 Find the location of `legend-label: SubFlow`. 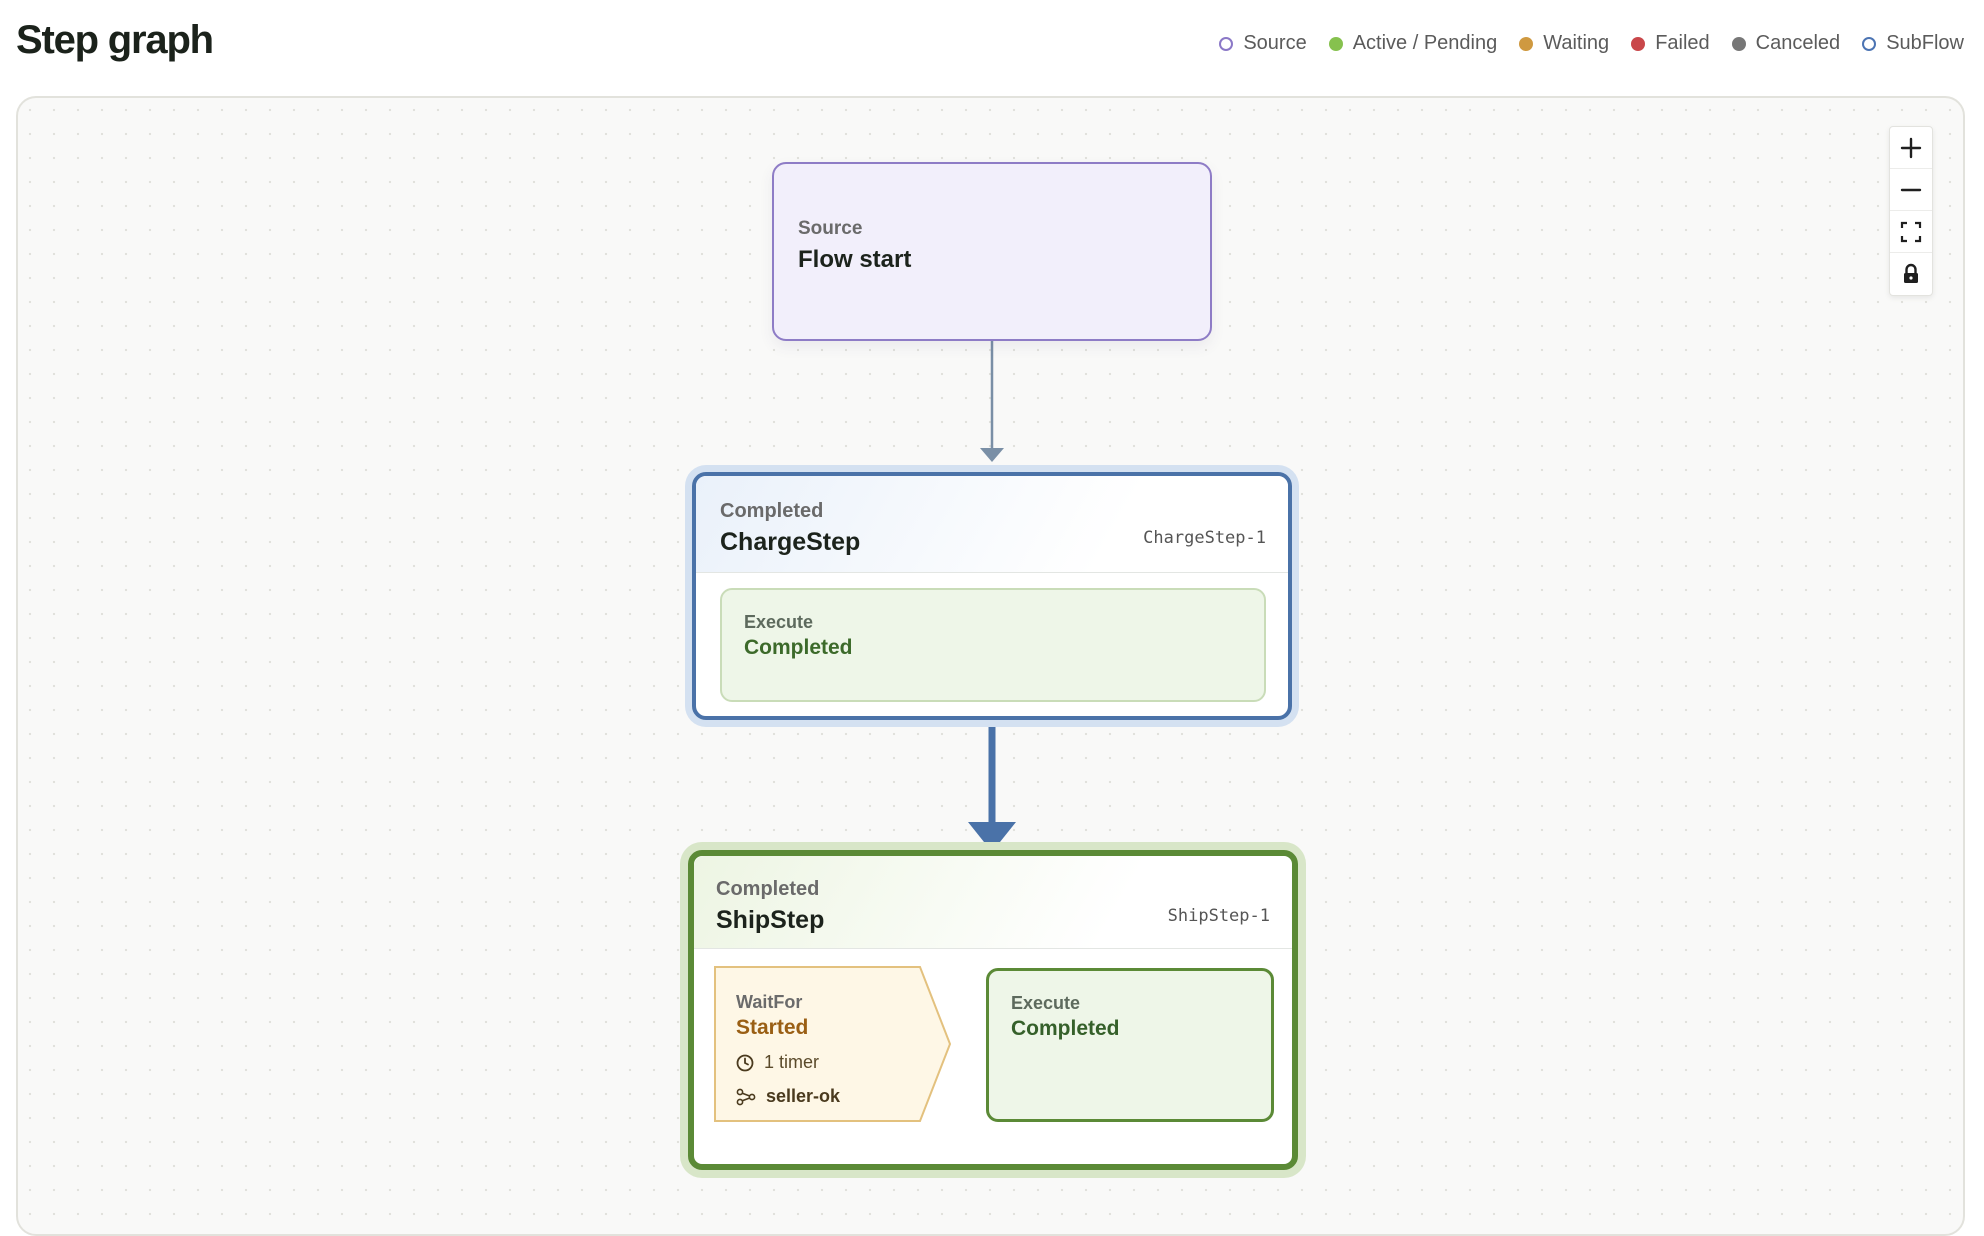

legend-label: SubFlow is located at coordinates (1925, 43).